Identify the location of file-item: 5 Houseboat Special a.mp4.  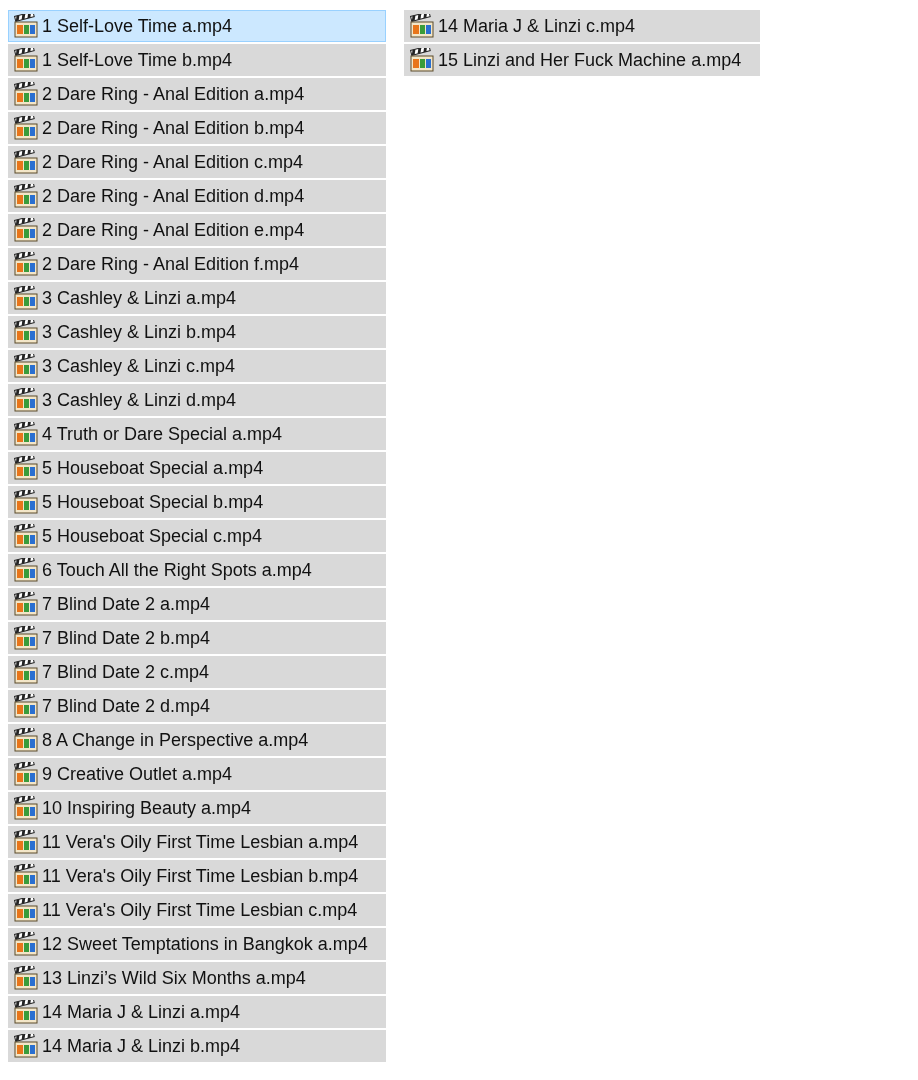
(197, 468).